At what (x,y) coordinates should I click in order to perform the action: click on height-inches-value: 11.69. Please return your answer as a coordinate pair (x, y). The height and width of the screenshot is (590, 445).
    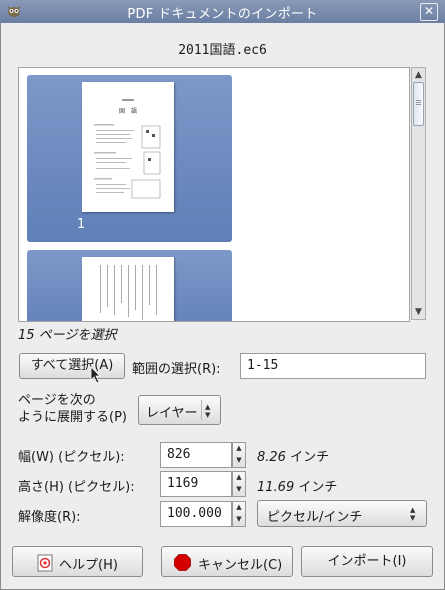
    Looking at the image, I should click on (276, 487).